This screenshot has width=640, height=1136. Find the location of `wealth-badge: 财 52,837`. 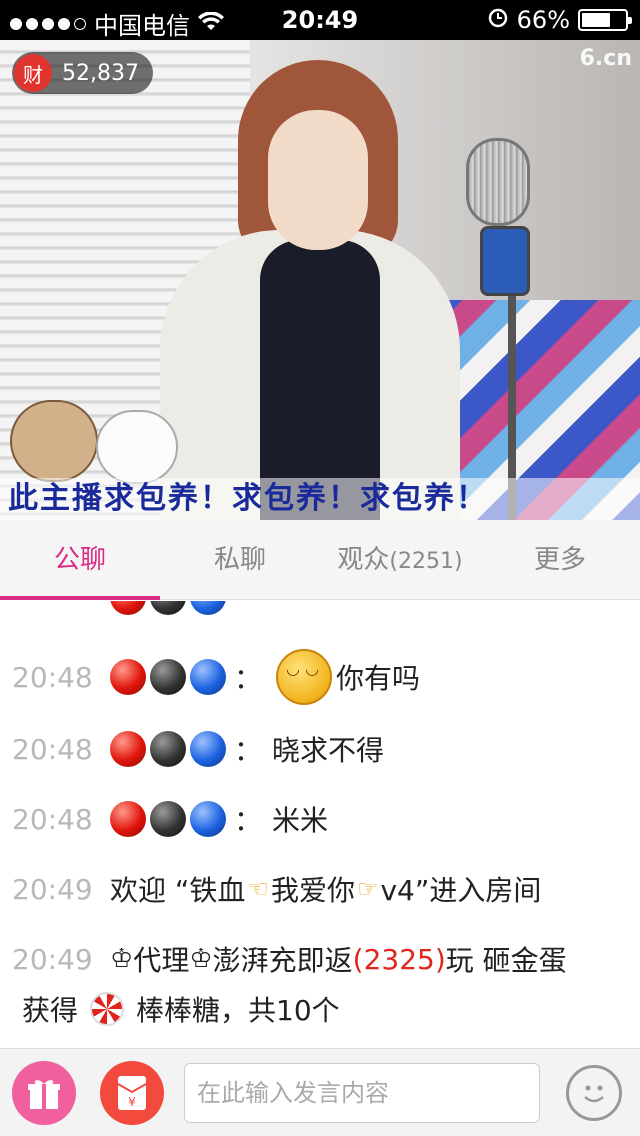

wealth-badge: 财 52,837 is located at coordinates (82, 73).